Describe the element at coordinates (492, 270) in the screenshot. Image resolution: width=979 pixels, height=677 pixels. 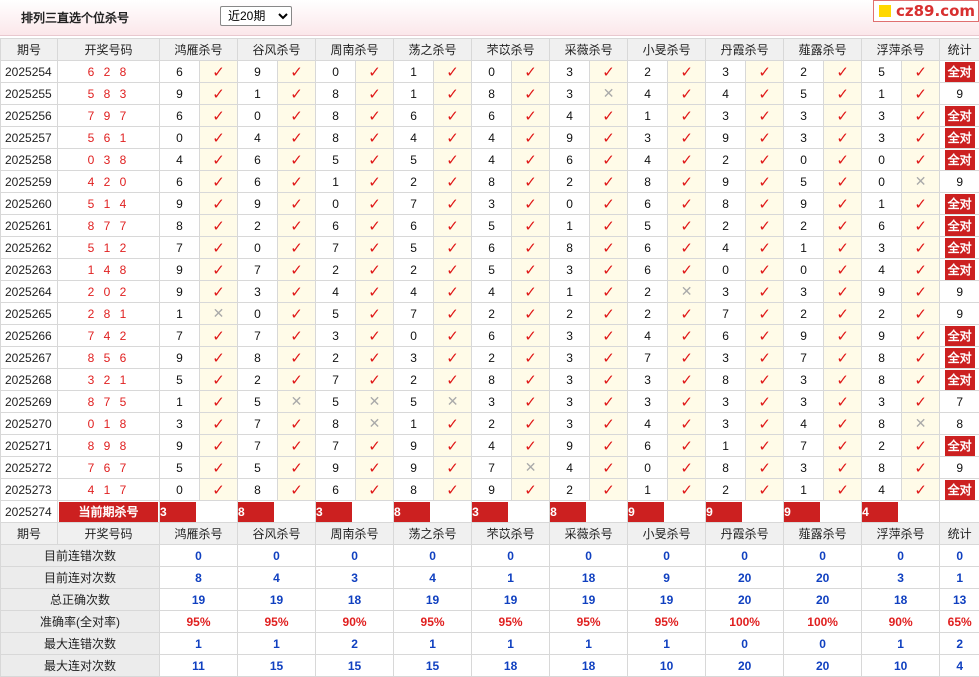
I see `kill-number-cell: 5` at that location.